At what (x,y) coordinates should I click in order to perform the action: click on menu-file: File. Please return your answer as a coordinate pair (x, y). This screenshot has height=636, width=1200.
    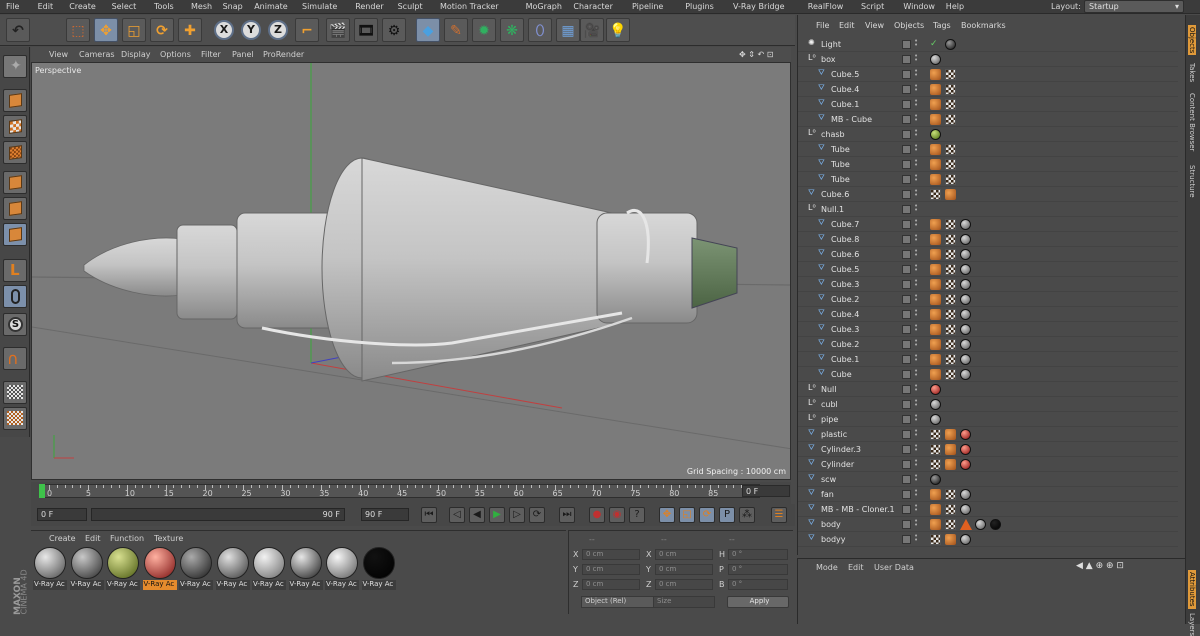
    Looking at the image, I should click on (12, 6).